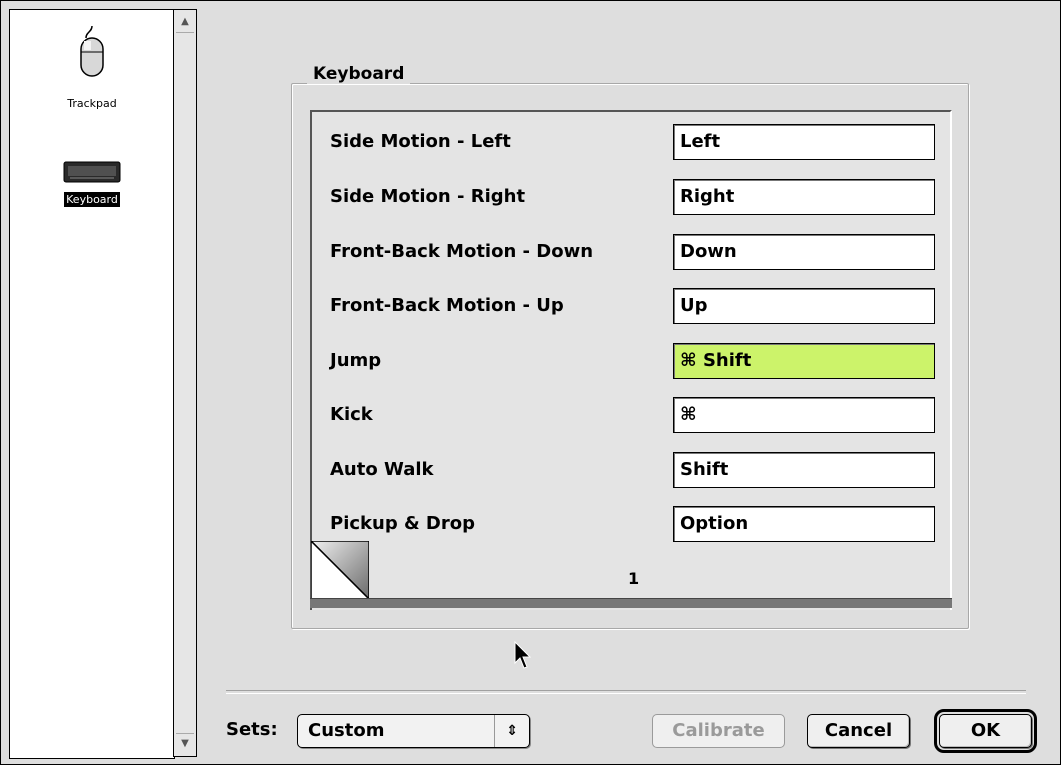 The width and height of the screenshot is (1061, 765). I want to click on key-field-front-back-up: Up, so click(804, 306).